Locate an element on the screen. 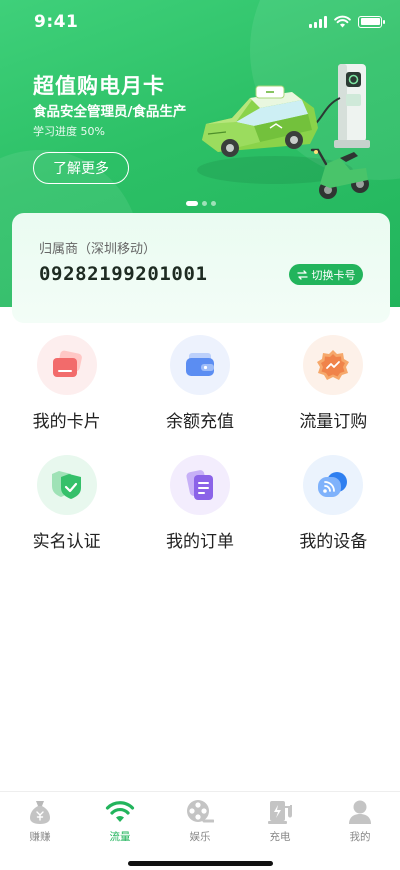 This screenshot has height=870, width=400. service-data-plan: 流量订购 is located at coordinates (333, 395).